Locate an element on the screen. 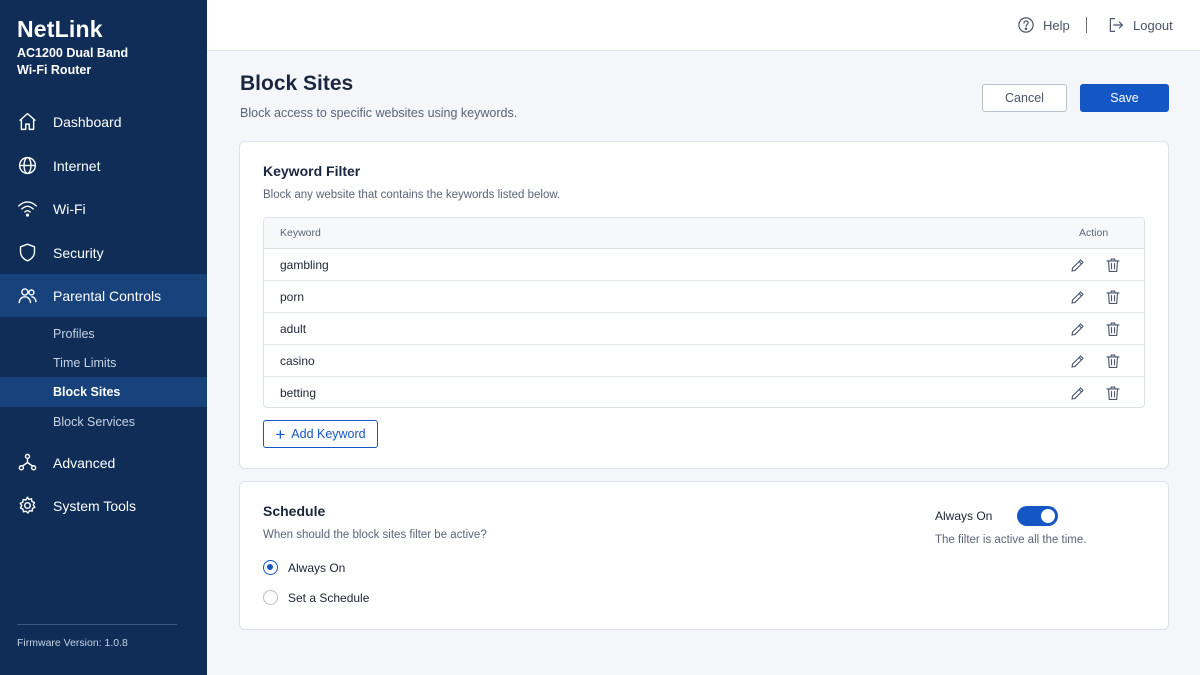 The height and width of the screenshot is (675, 1200). keyword-cell: porn is located at coordinates (292, 297).